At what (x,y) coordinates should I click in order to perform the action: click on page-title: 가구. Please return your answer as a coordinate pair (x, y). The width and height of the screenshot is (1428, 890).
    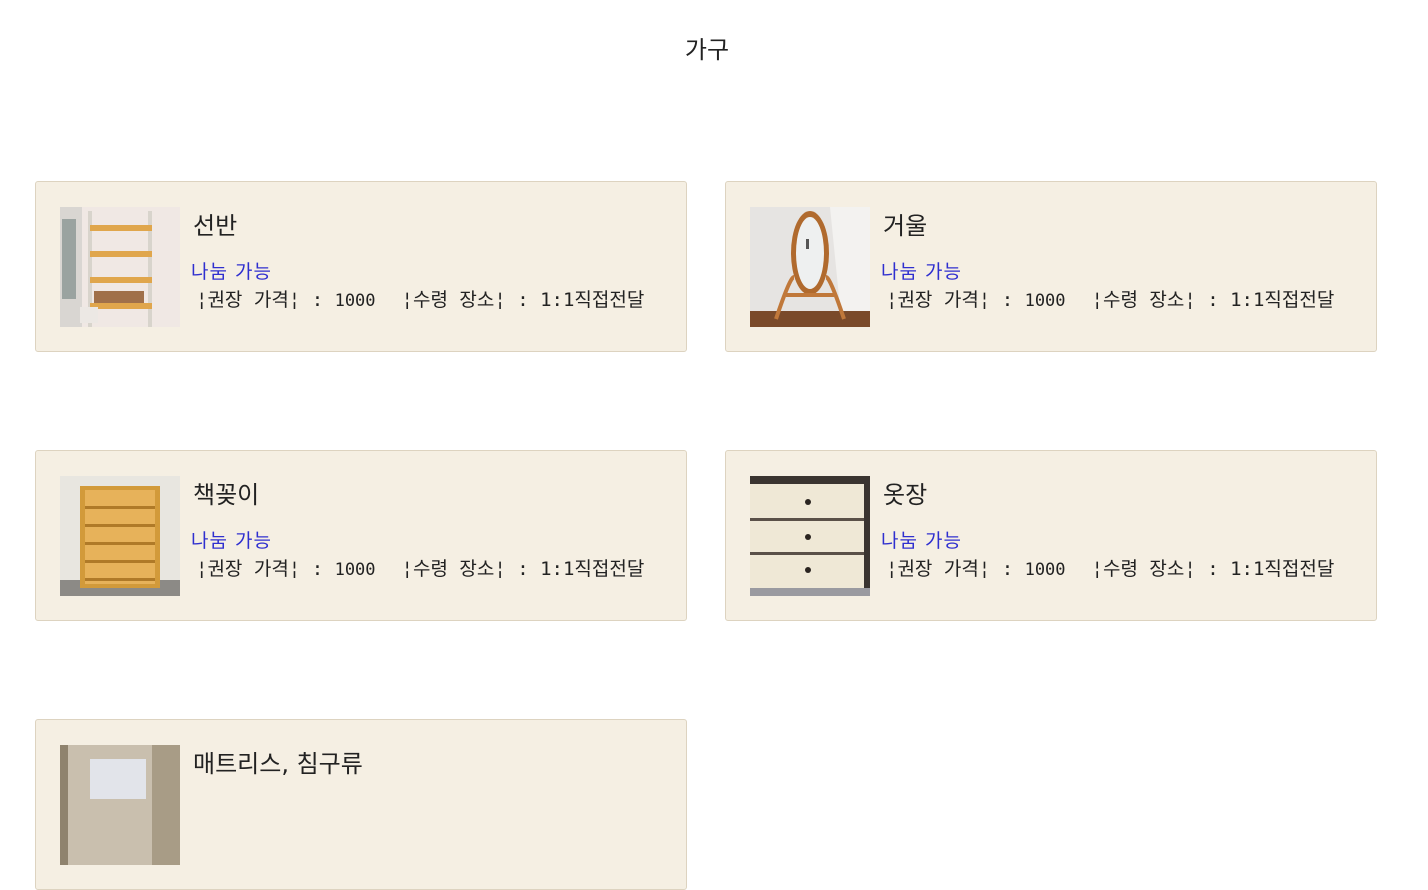
    Looking at the image, I should click on (707, 50).